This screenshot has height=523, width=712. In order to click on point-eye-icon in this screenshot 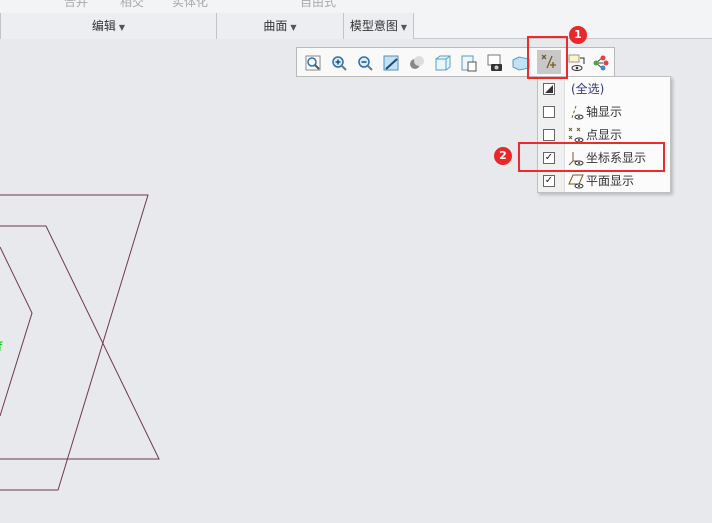, I will do `click(576, 134)`.